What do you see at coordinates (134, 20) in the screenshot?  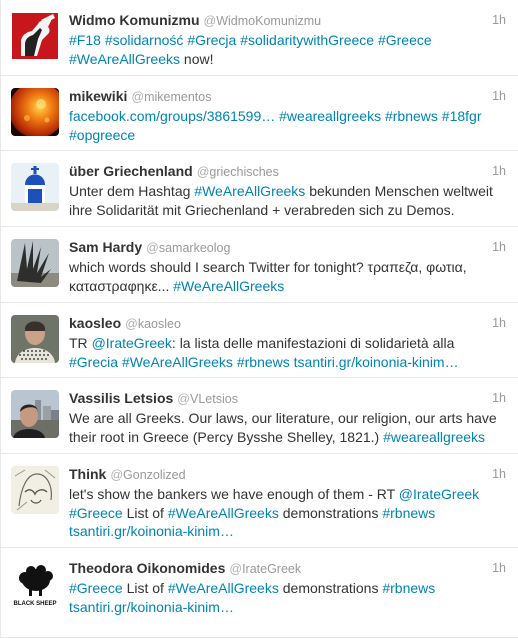 I see `display-name: Widmo Komunizmu` at bounding box center [134, 20].